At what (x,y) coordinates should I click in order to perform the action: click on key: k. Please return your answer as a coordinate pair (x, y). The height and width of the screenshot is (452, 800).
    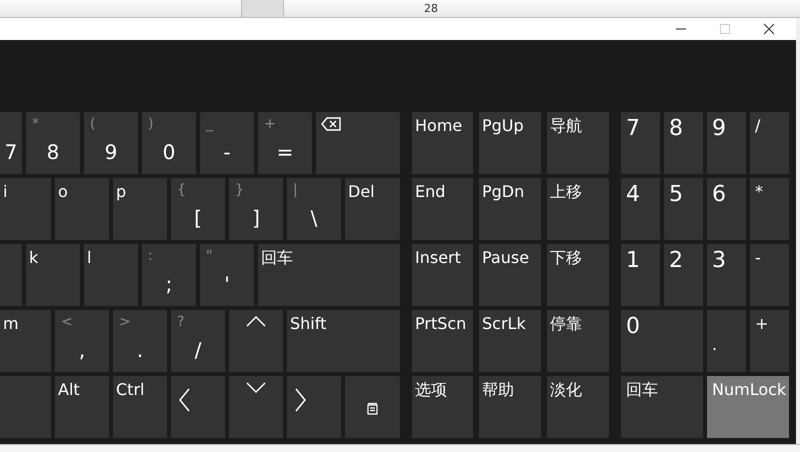
    Looking at the image, I should click on (53, 275).